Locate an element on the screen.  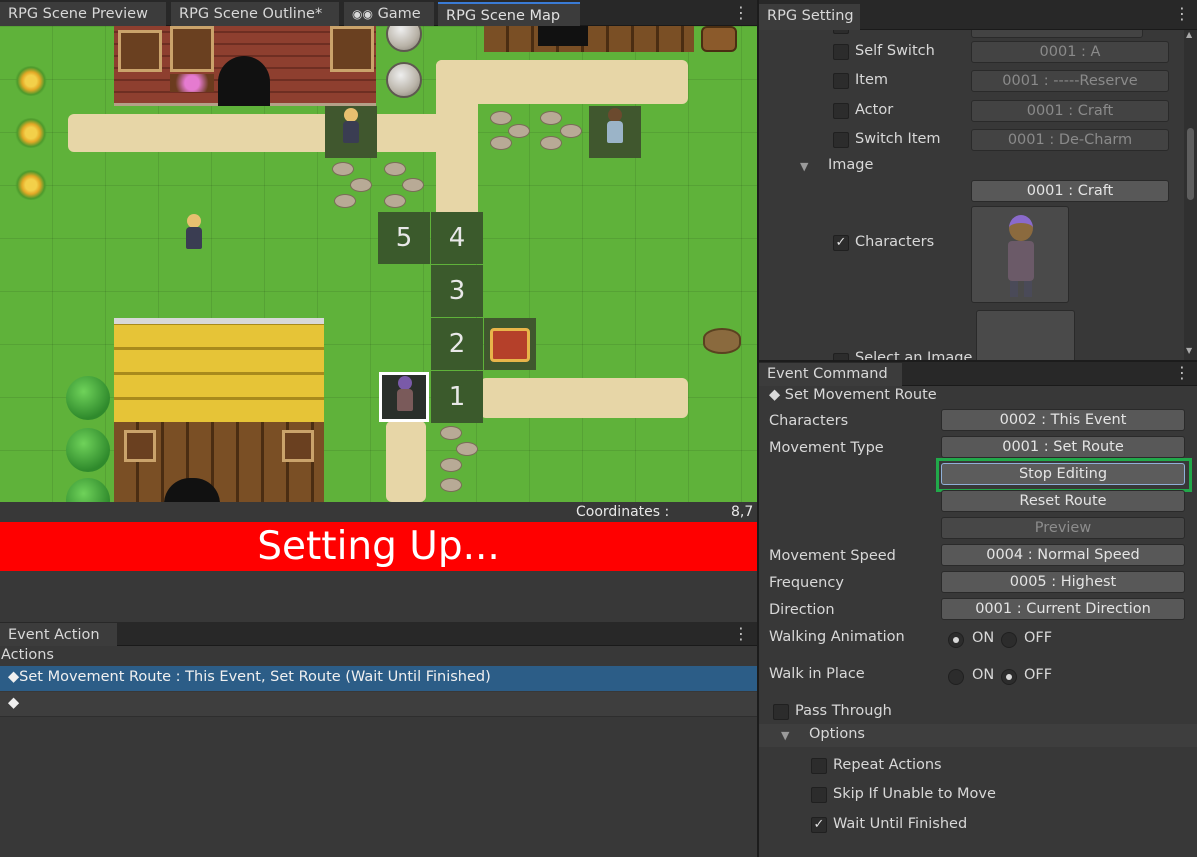
action-row-empty: ◆ is located at coordinates (378, 704).